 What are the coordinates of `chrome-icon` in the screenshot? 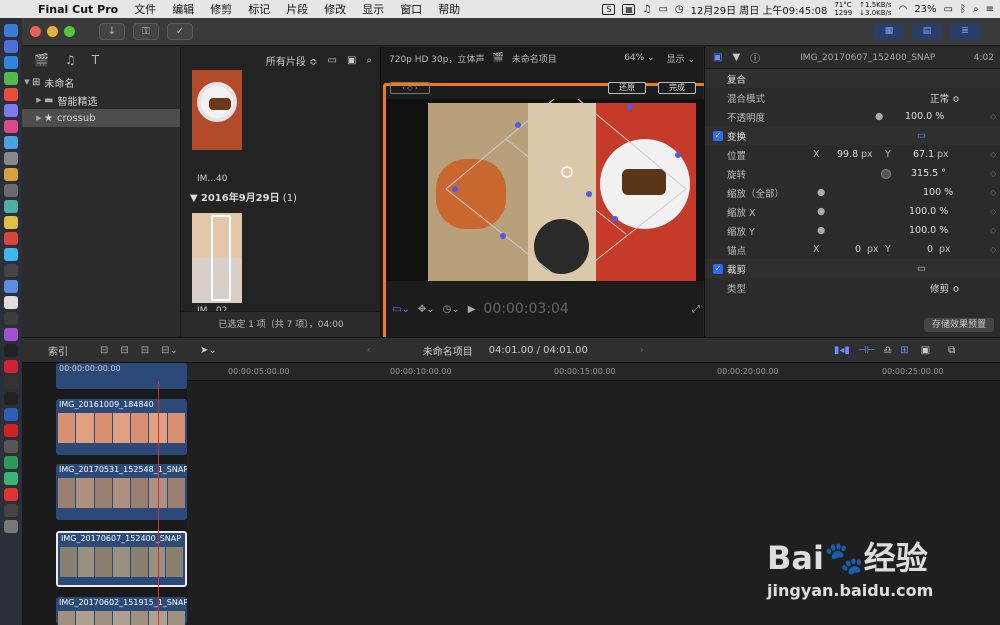 It's located at (11, 94).